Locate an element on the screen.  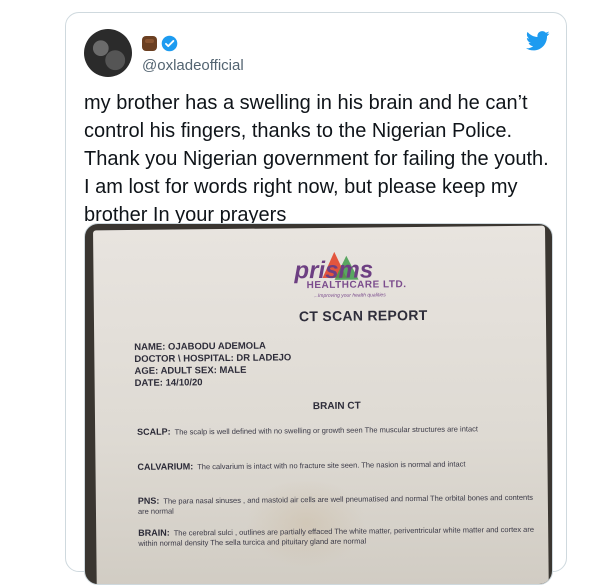
section-label: PNS: is located at coordinates (148, 500).